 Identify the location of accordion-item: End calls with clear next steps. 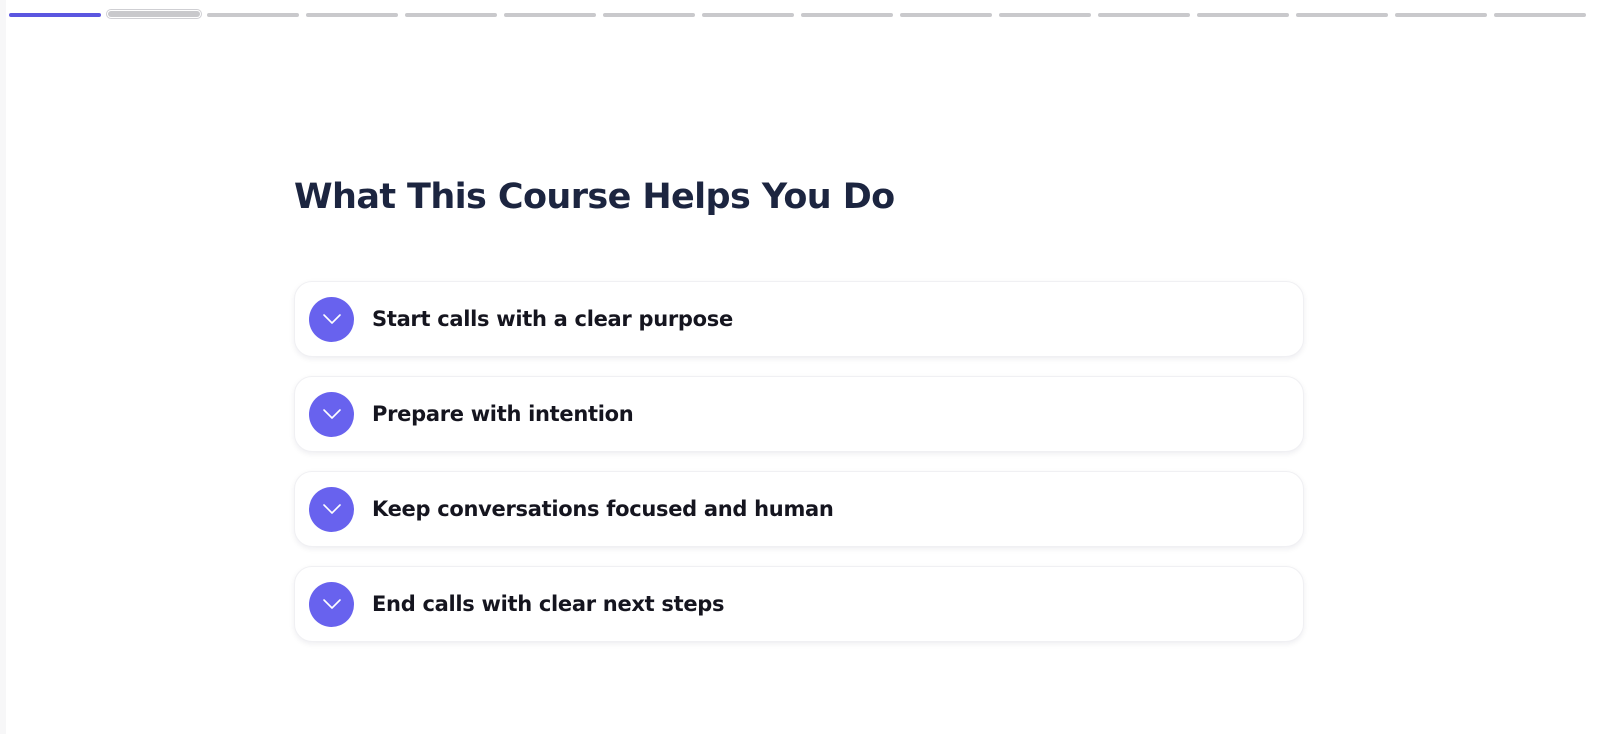
(799, 604).